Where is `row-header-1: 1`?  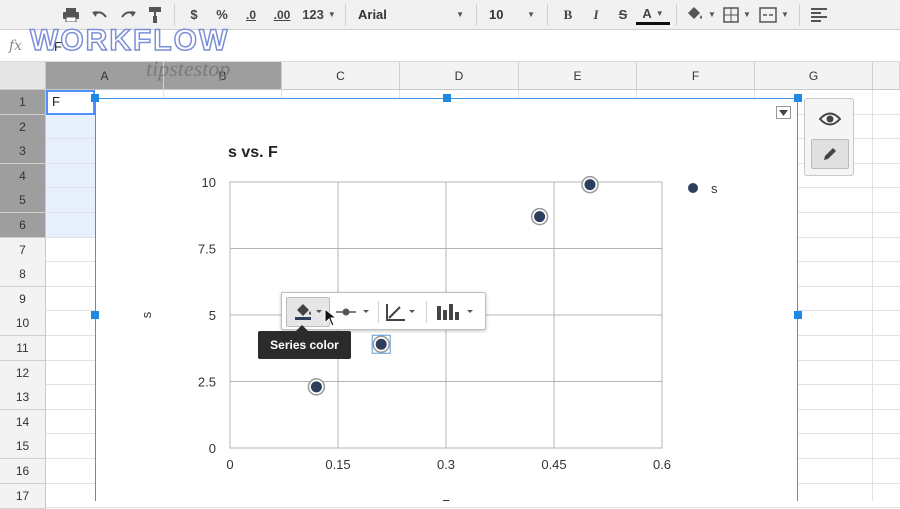 row-header-1: 1 is located at coordinates (23, 102).